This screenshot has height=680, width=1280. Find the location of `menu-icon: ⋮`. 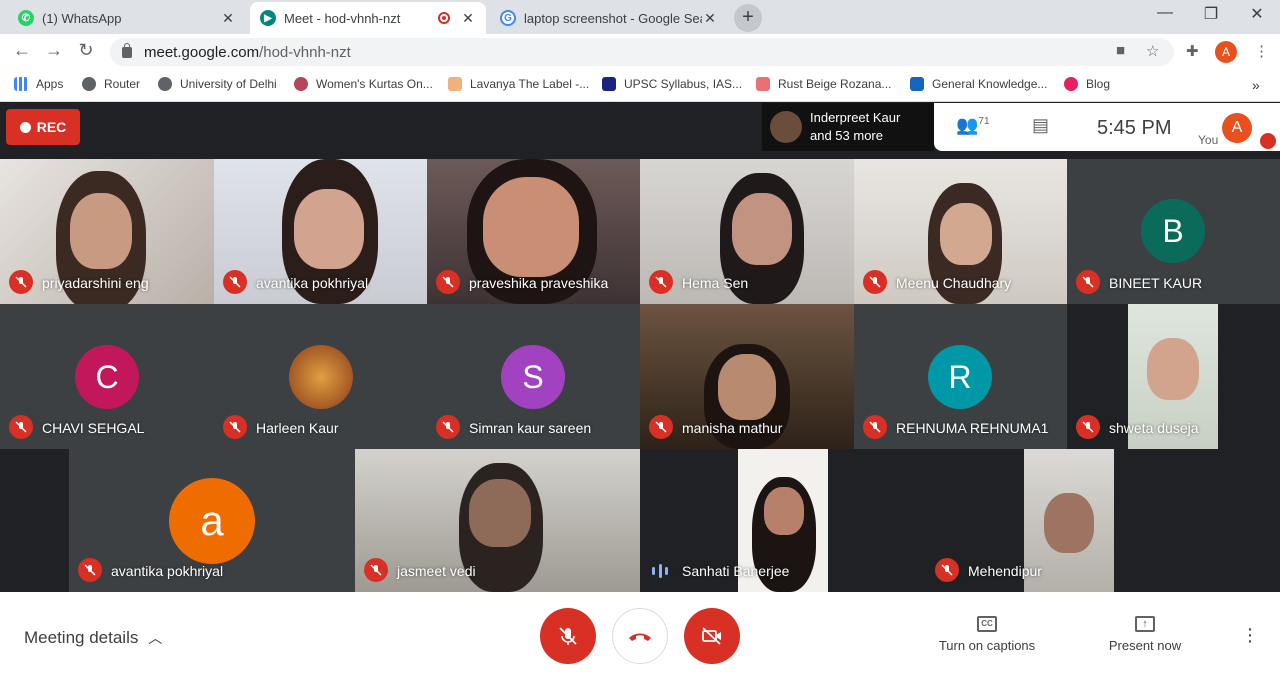

menu-icon: ⋮ is located at coordinates (1261, 51).